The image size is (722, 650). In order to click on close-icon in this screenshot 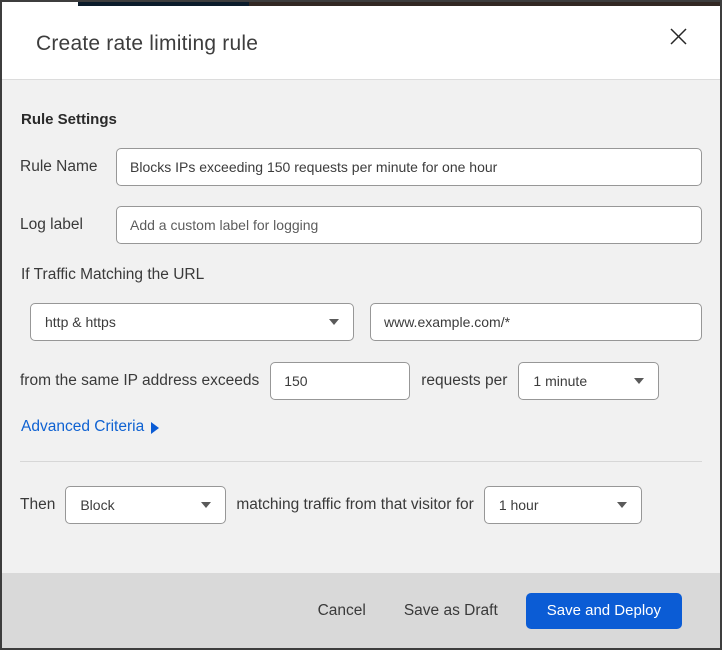, I will do `click(678, 38)`.